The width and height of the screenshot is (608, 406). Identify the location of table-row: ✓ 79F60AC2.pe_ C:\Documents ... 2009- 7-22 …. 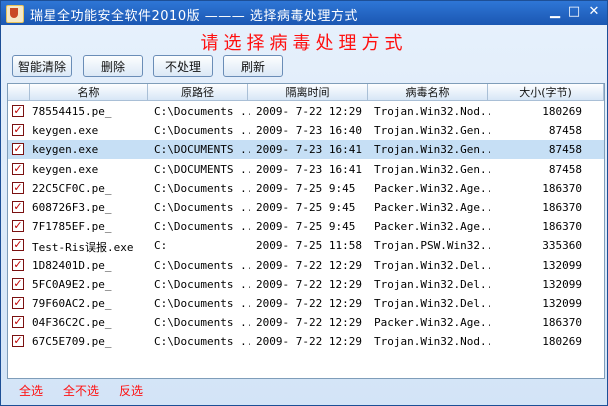
(306, 303).